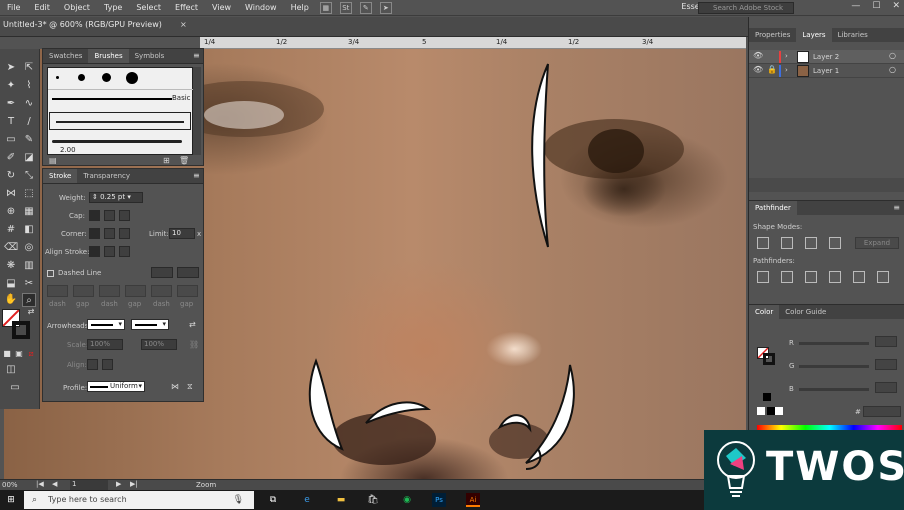 This screenshot has width=904, height=510. What do you see at coordinates (65, 56) in the screenshot?
I see `tab-swatches: Swatches` at bounding box center [65, 56].